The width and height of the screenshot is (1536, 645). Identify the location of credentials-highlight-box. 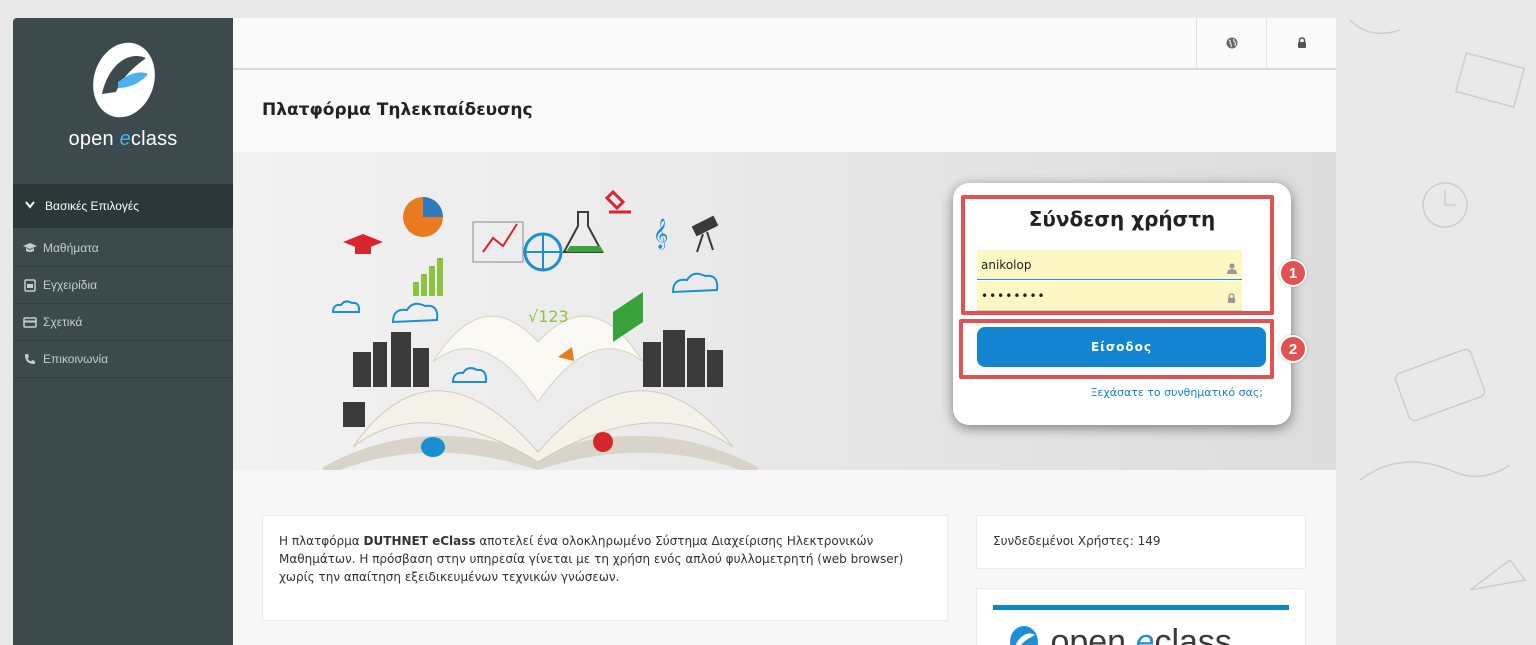
(1117, 255).